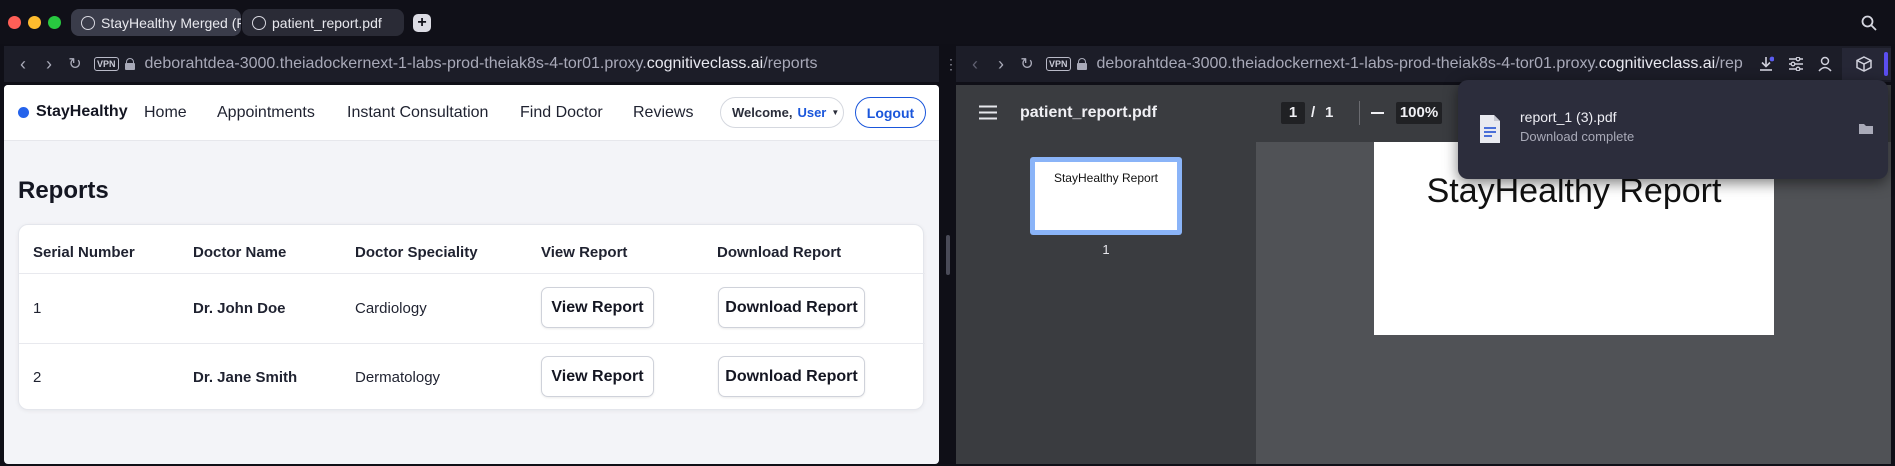  Describe the element at coordinates (1673, 129) in the screenshot. I see `download-popup: report_1 (3).pdf Download complete` at that location.